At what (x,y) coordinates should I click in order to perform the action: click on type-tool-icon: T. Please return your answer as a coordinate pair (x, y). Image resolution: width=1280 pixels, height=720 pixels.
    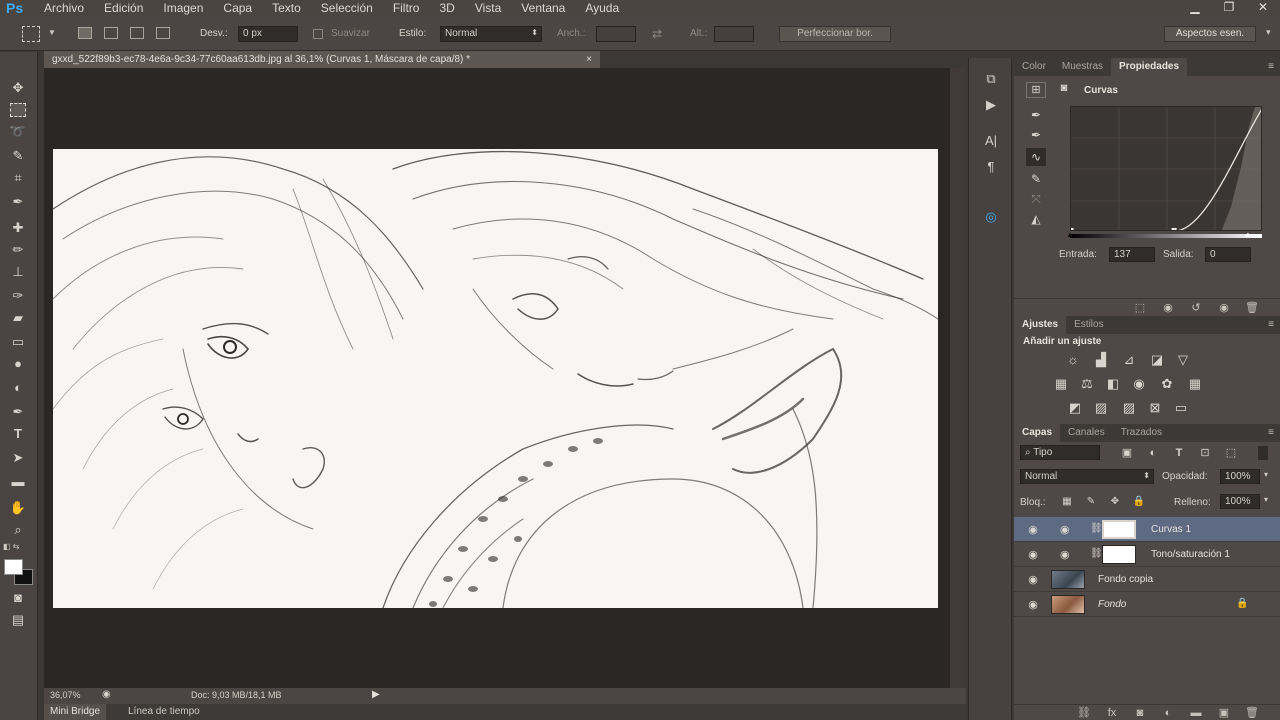
    Looking at the image, I should click on (18, 434).